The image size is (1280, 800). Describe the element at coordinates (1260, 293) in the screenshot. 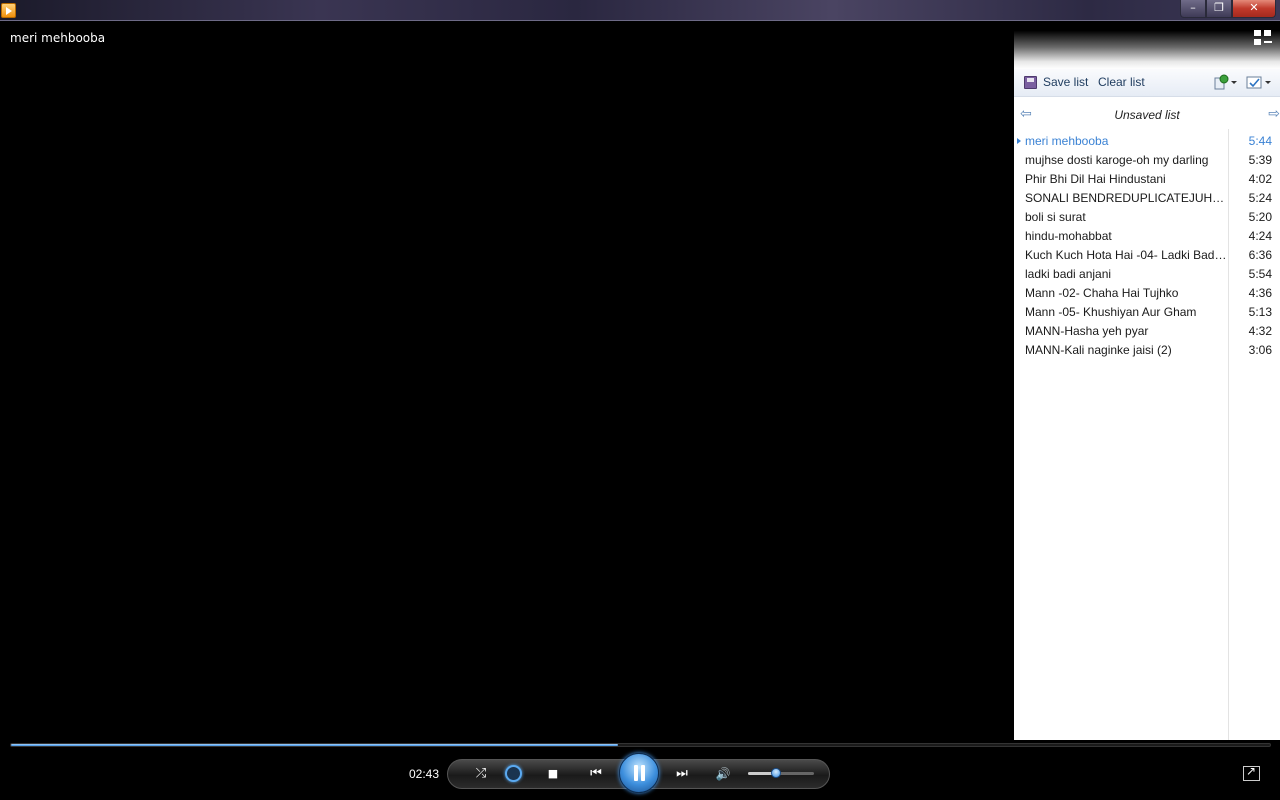

I see `track-duration: 4:36` at that location.